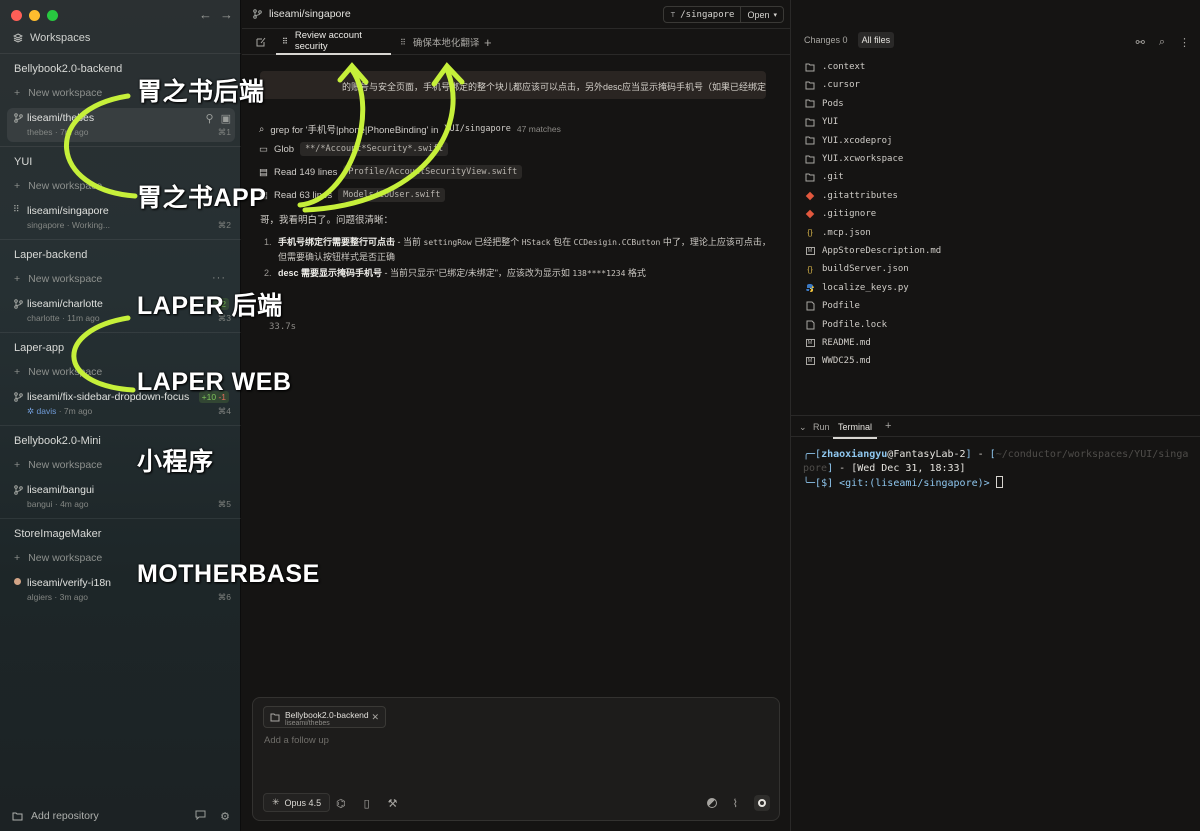  I want to click on workspace-meta: bangui · 4m ago, so click(58, 504).